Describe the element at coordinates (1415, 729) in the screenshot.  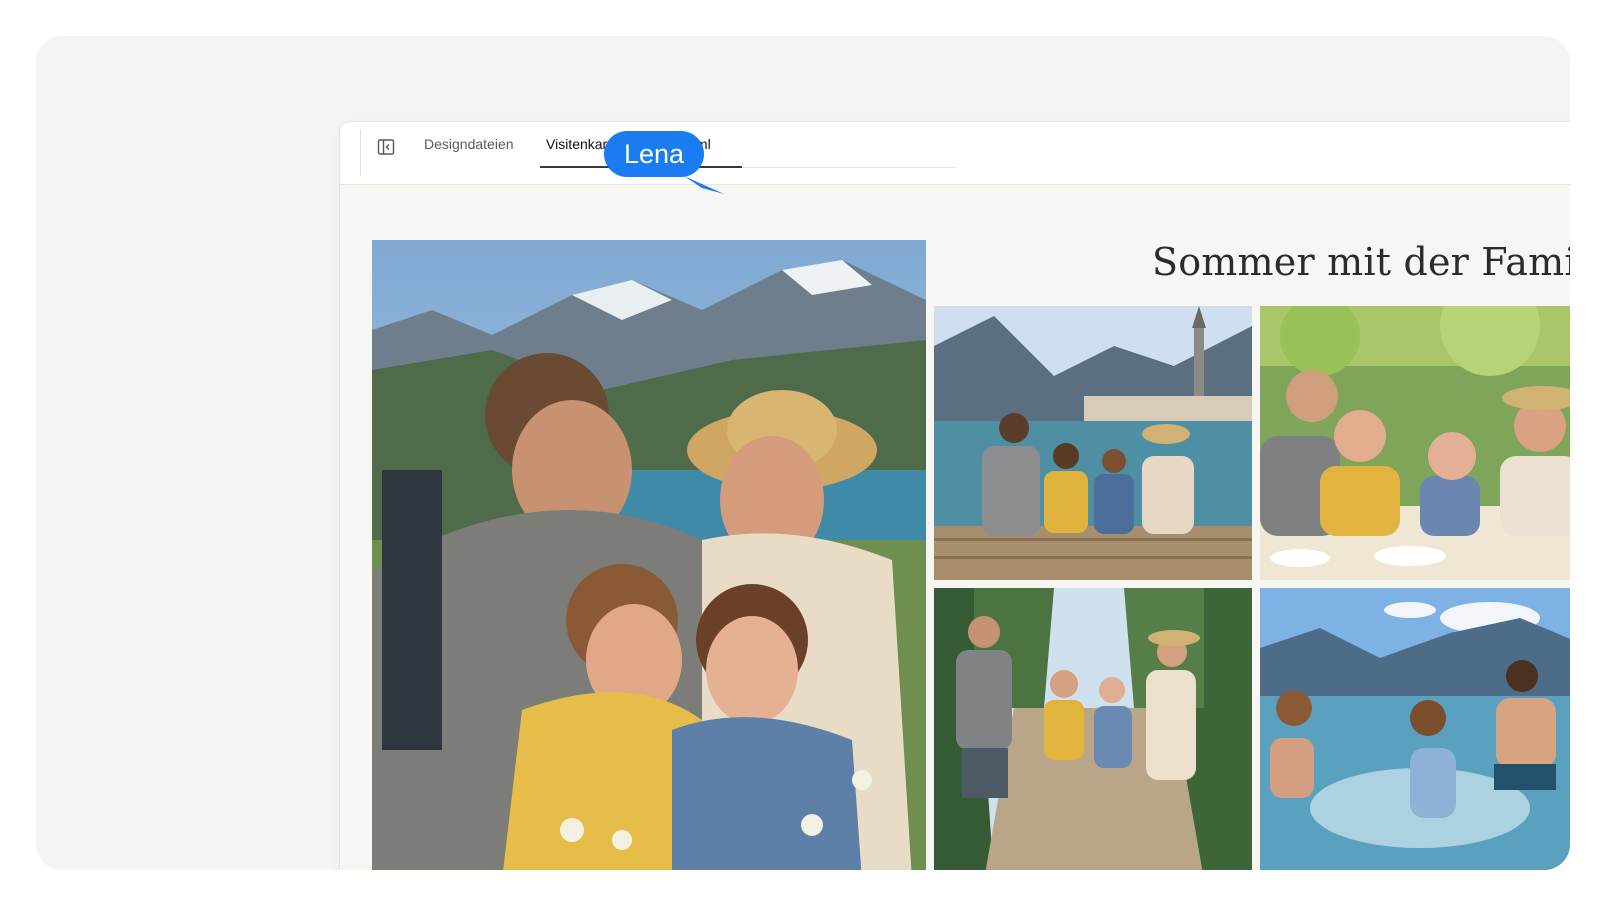
I see `photo-children-splashing` at that location.